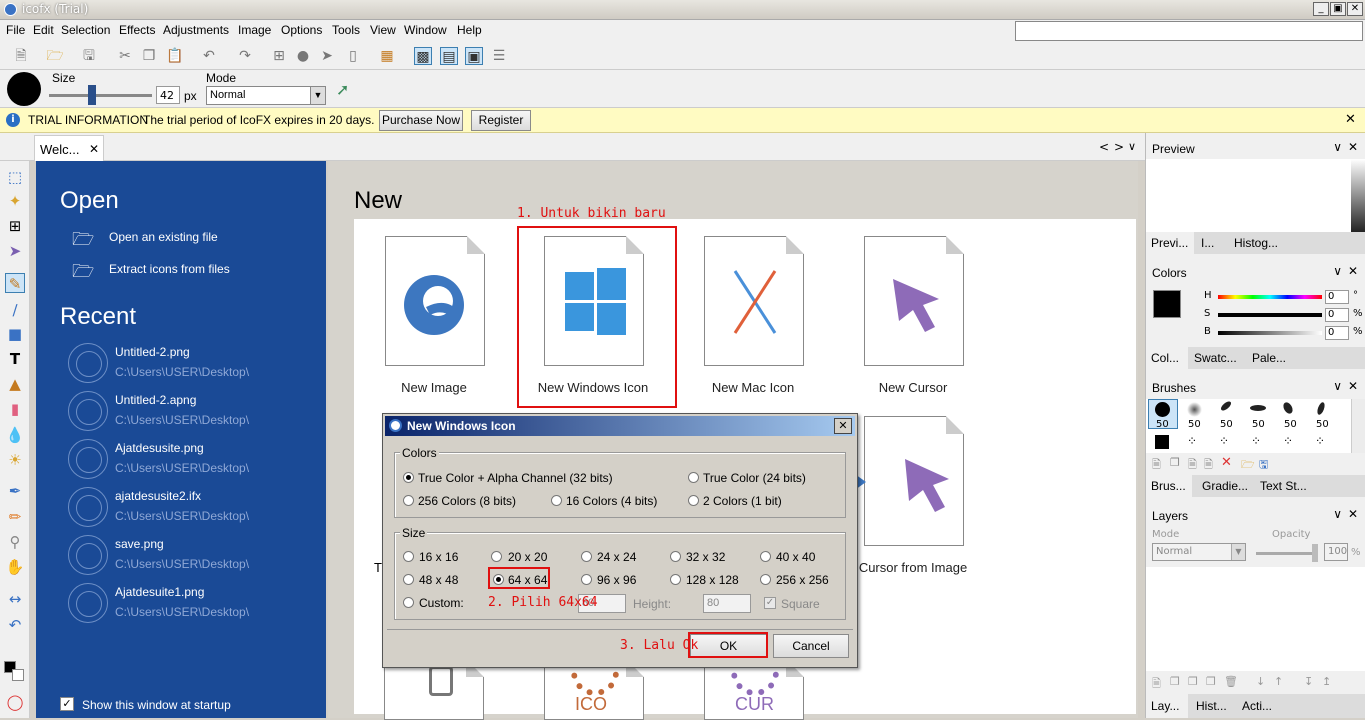  Describe the element at coordinates (15, 283) in the screenshot. I see `pencil-icon: ✎` at that location.